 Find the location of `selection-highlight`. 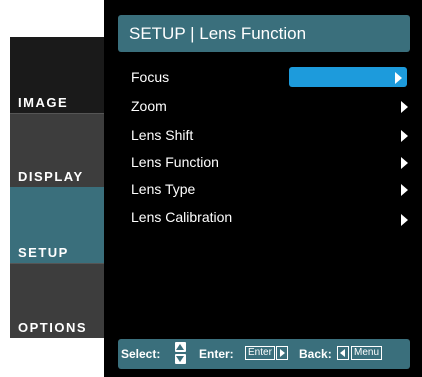

selection-highlight is located at coordinates (348, 77).